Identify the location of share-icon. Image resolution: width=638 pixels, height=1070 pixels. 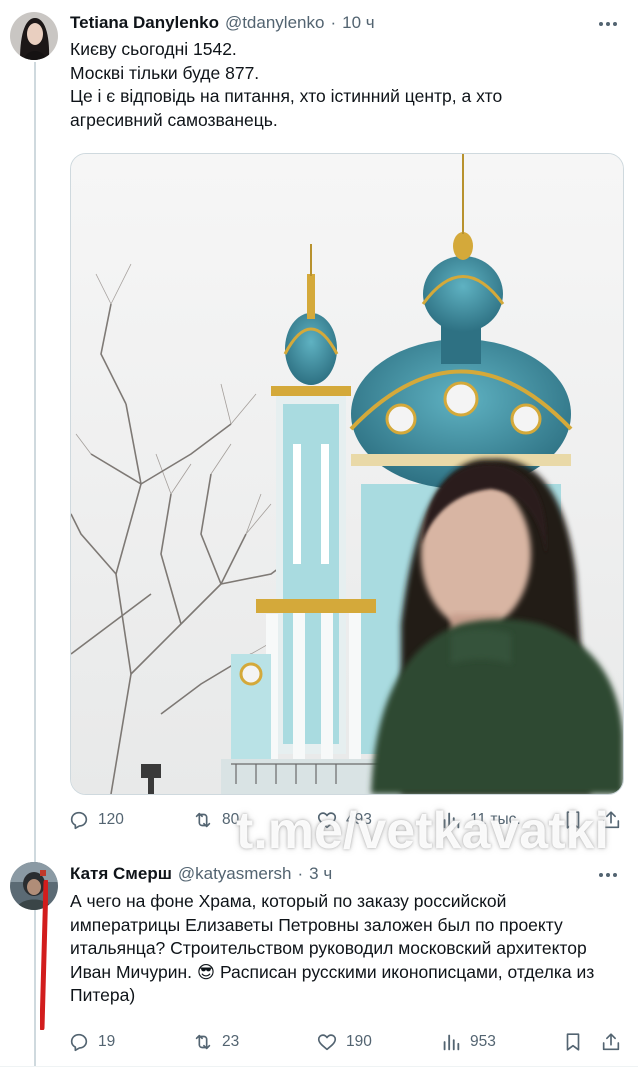
(611, 1042).